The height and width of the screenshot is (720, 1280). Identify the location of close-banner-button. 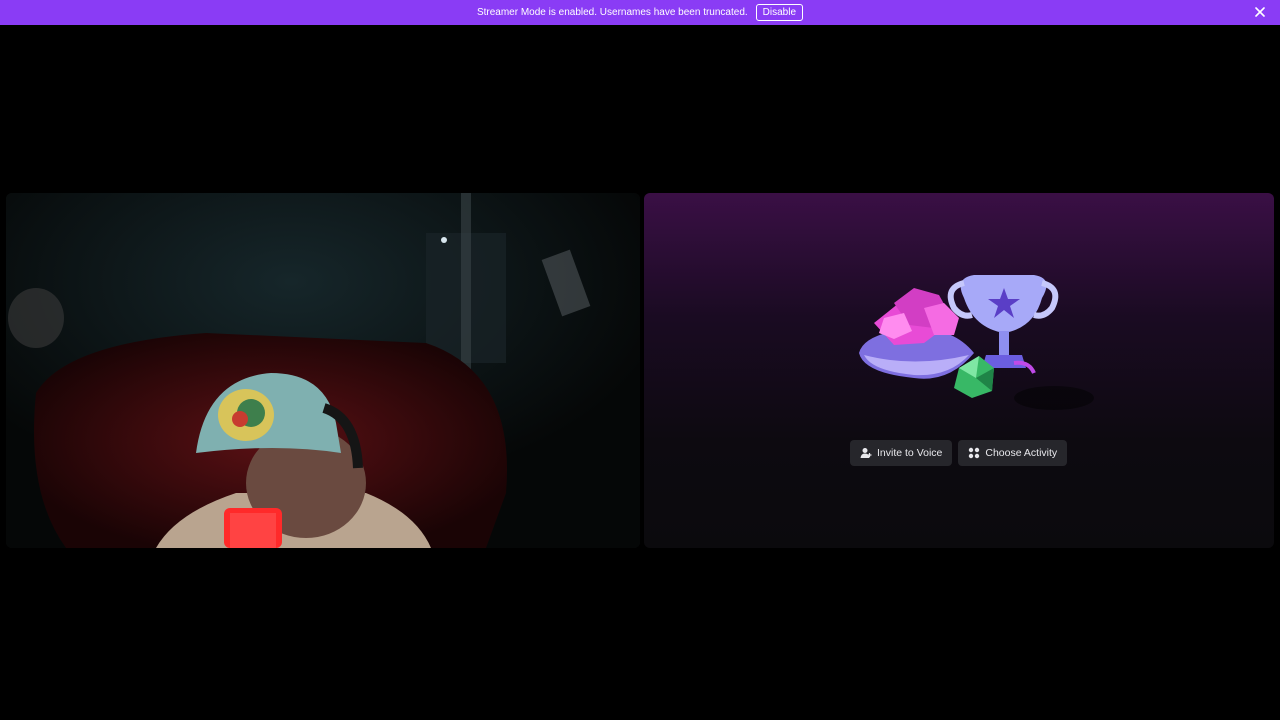
(1260, 12).